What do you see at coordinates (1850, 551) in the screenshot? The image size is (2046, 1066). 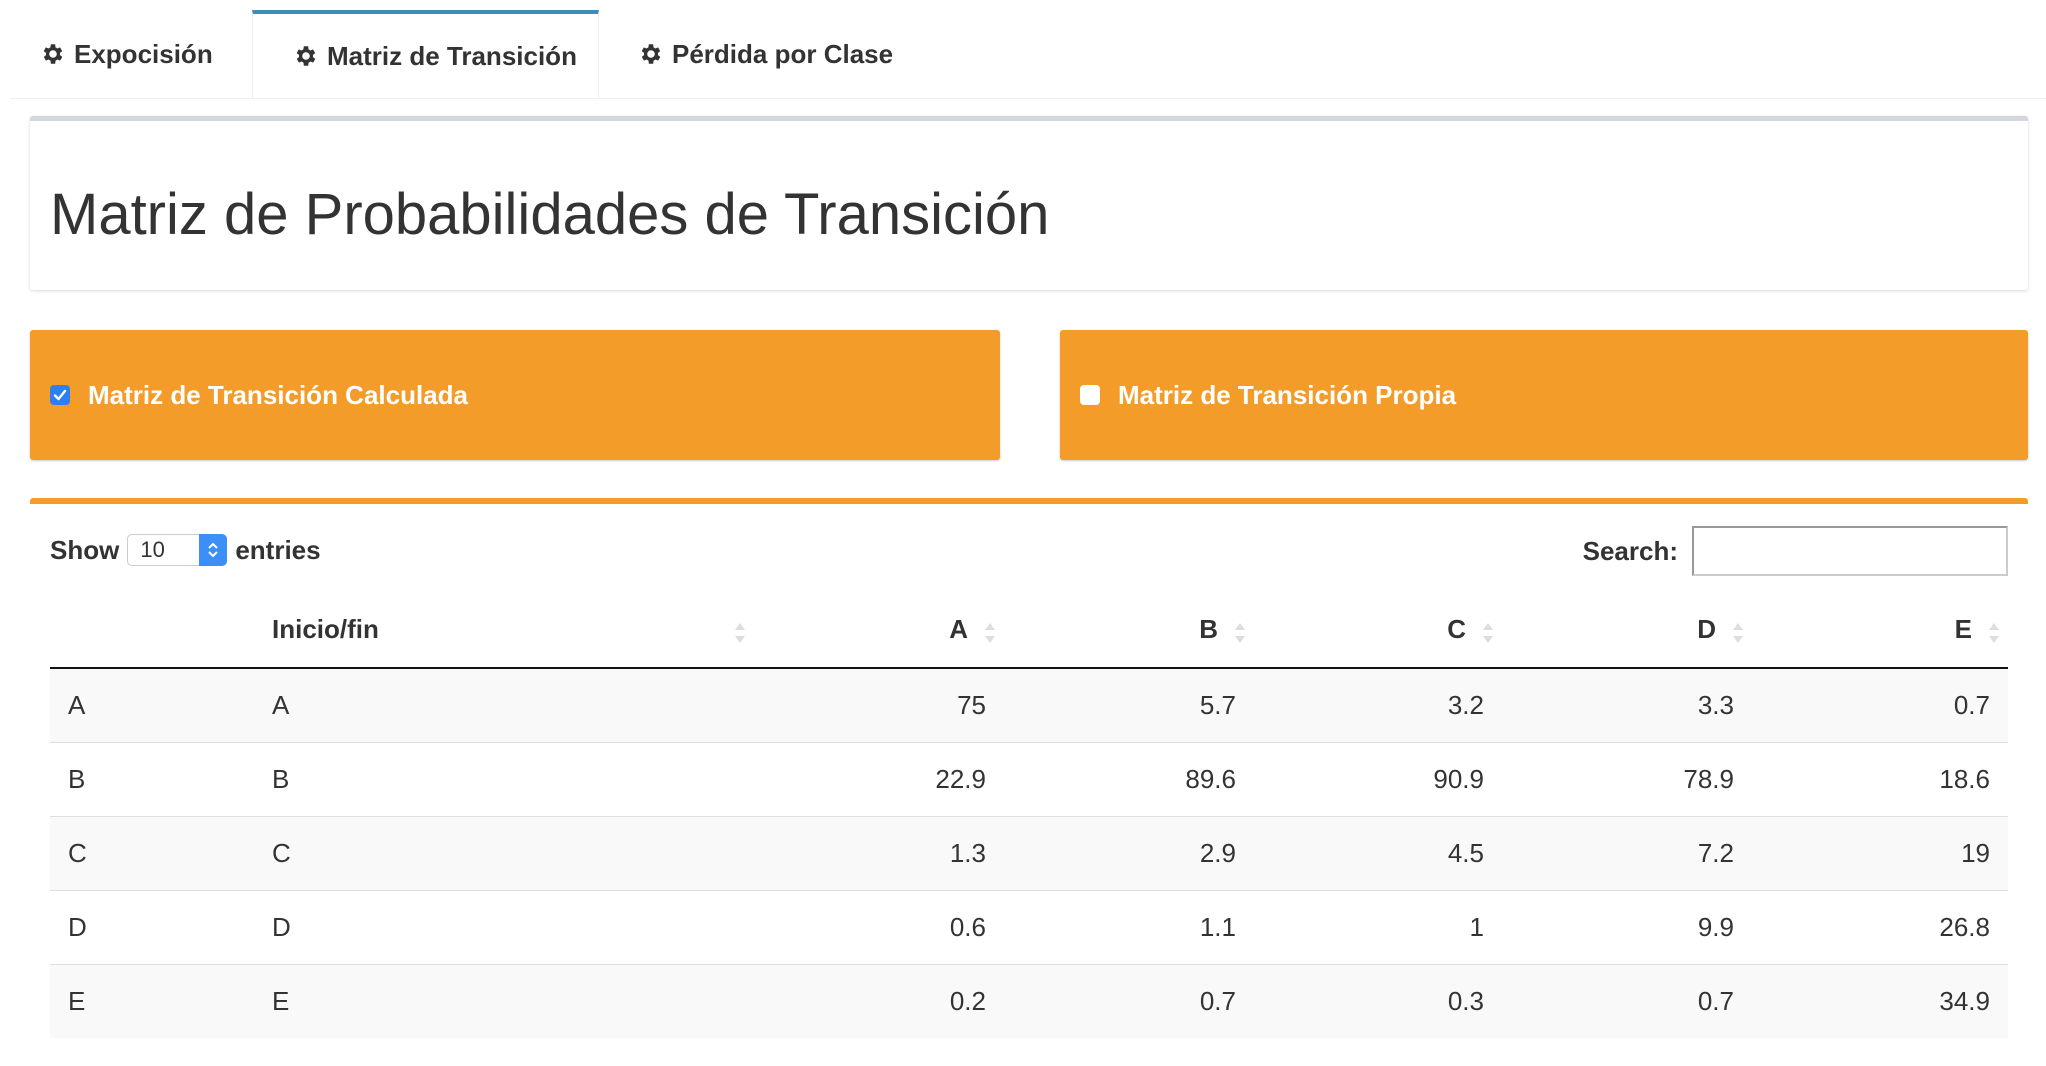 I see `search-input` at bounding box center [1850, 551].